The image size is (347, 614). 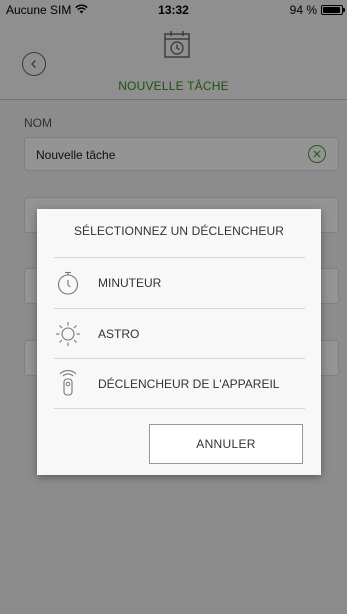 I want to click on option-device-trigger: DÉCLENCHEUR DE L'APPAREIL, so click(x=179, y=384).